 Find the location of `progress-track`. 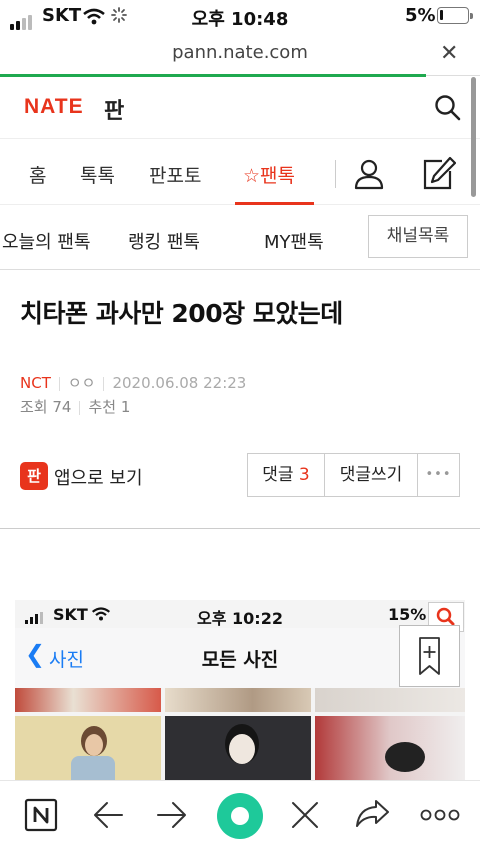

progress-track is located at coordinates (453, 75).